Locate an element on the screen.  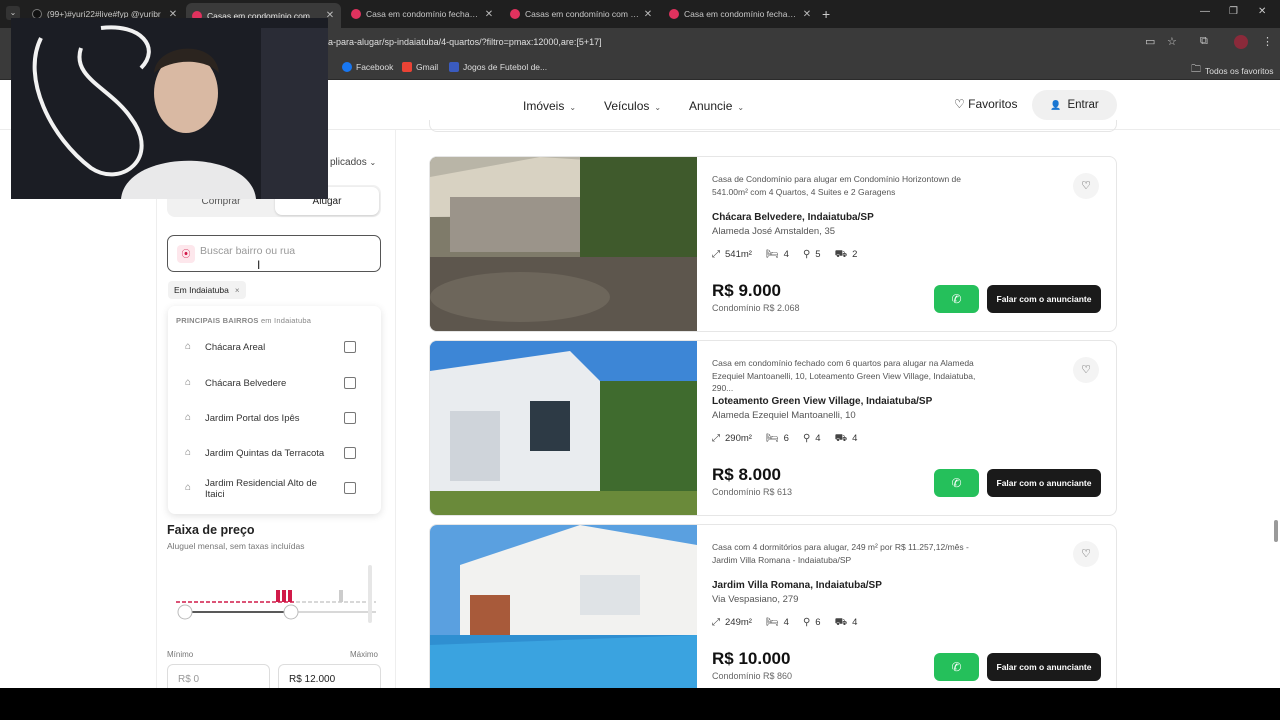
search-input is located at coordinates (285, 251).